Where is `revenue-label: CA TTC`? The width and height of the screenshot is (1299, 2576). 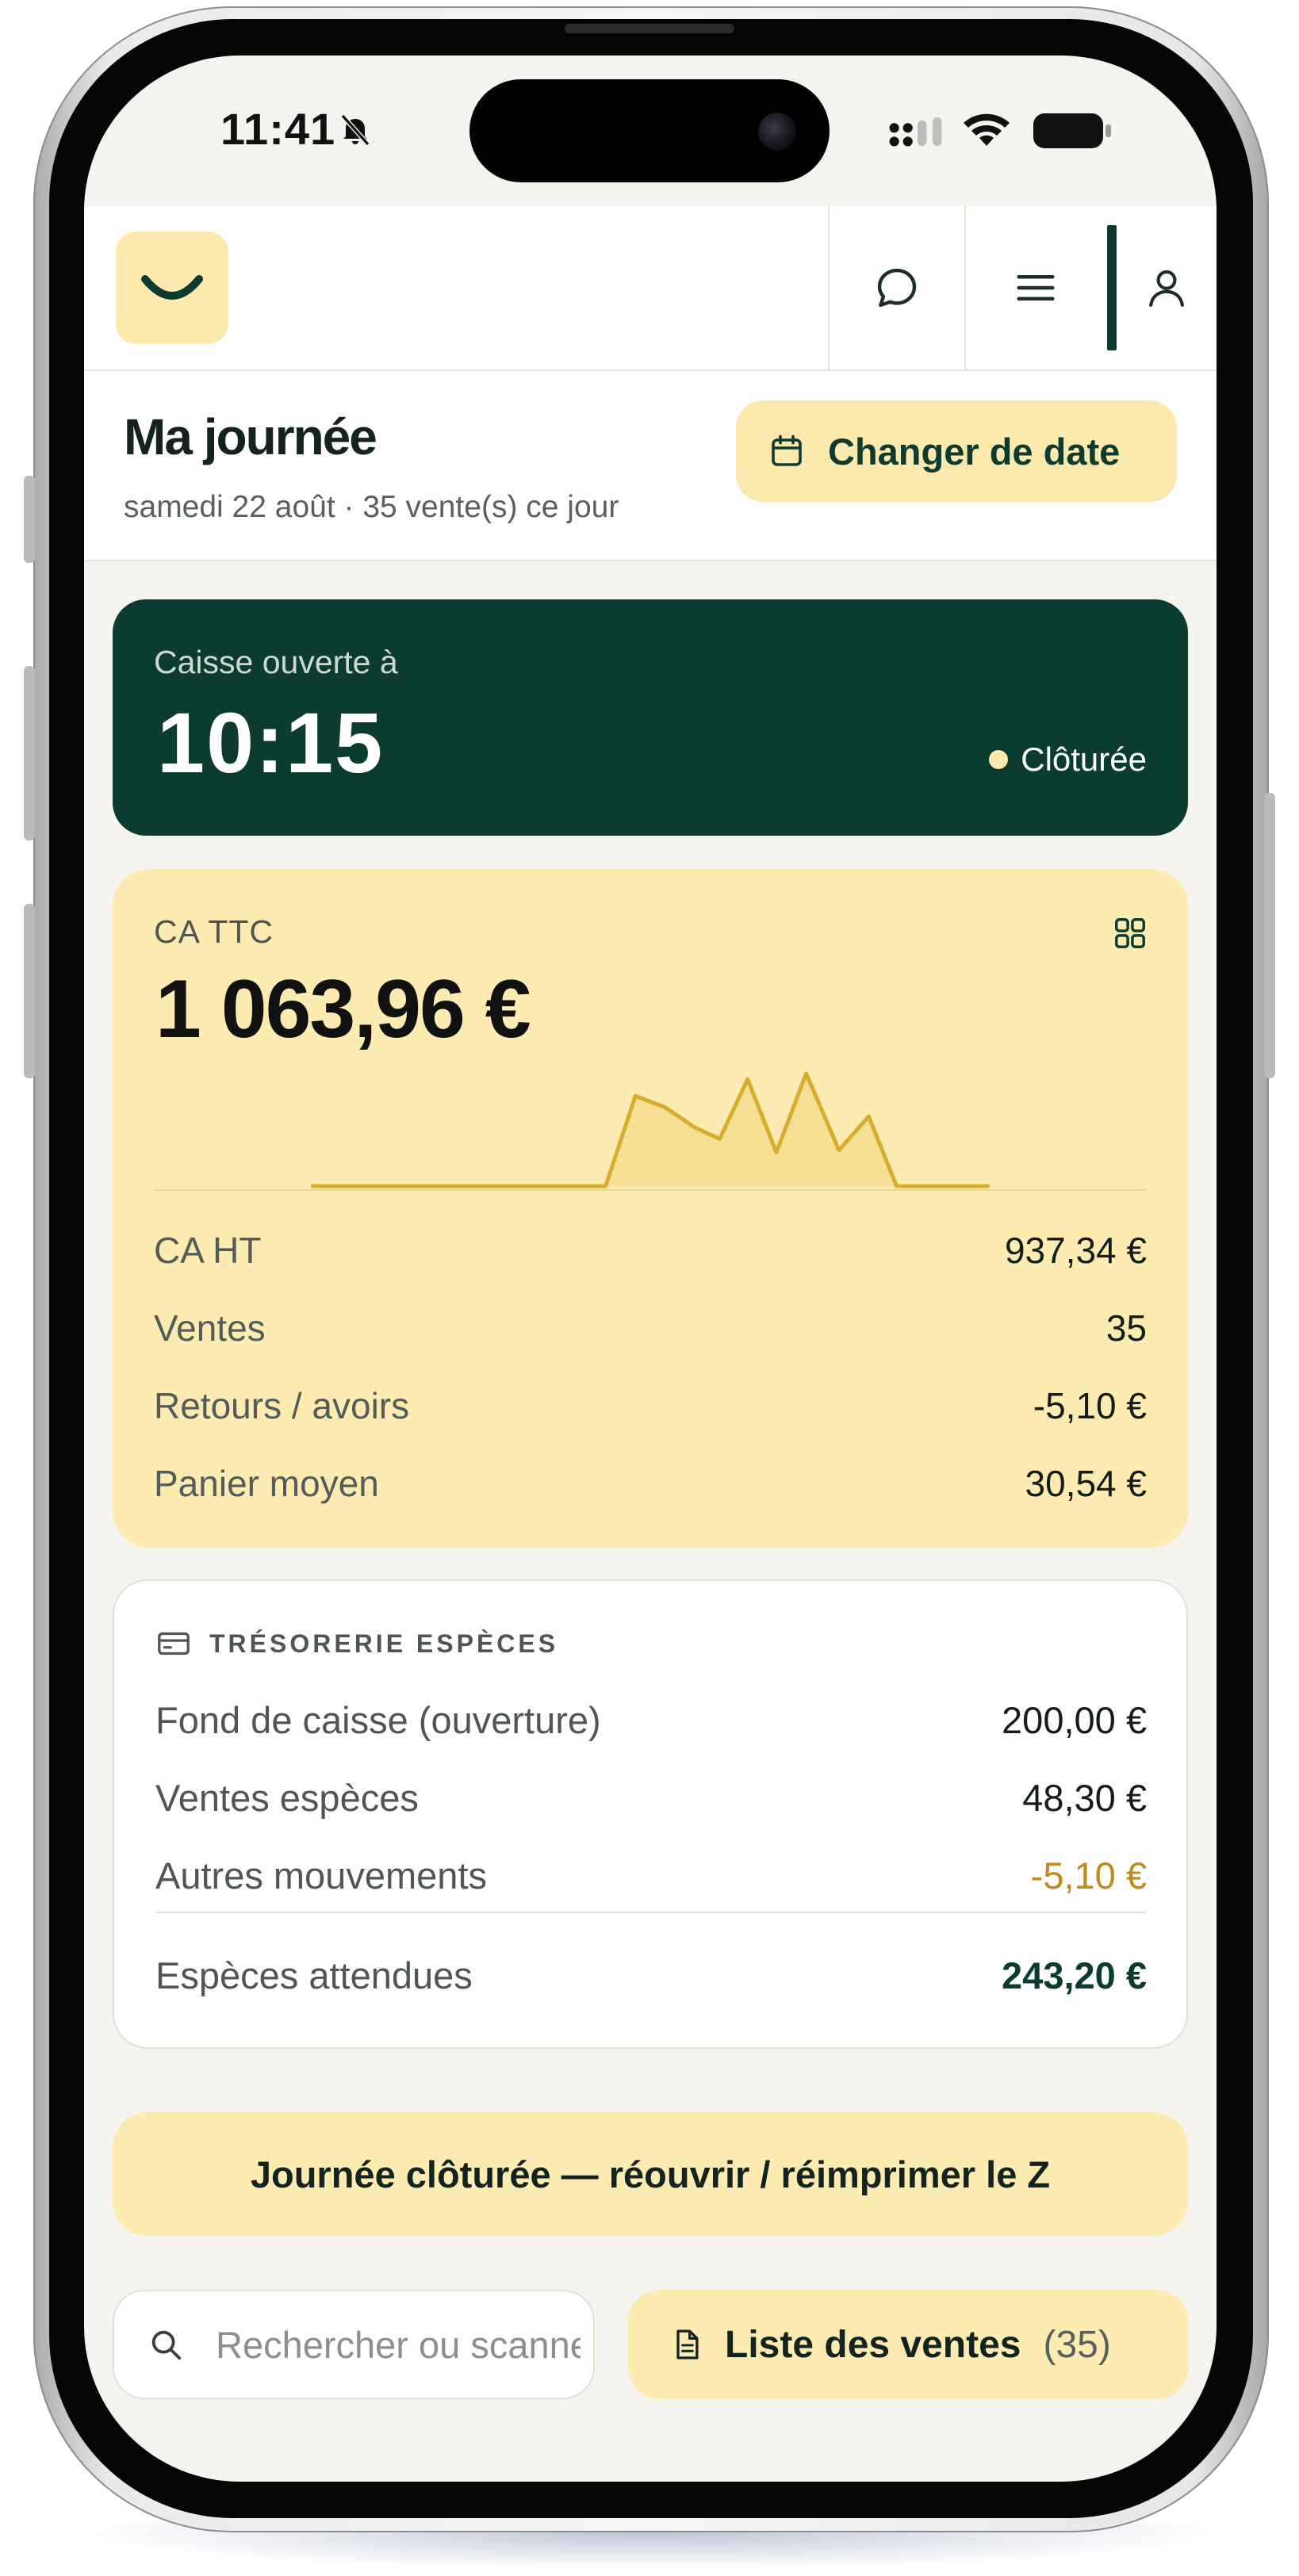 revenue-label: CA TTC is located at coordinates (214, 931).